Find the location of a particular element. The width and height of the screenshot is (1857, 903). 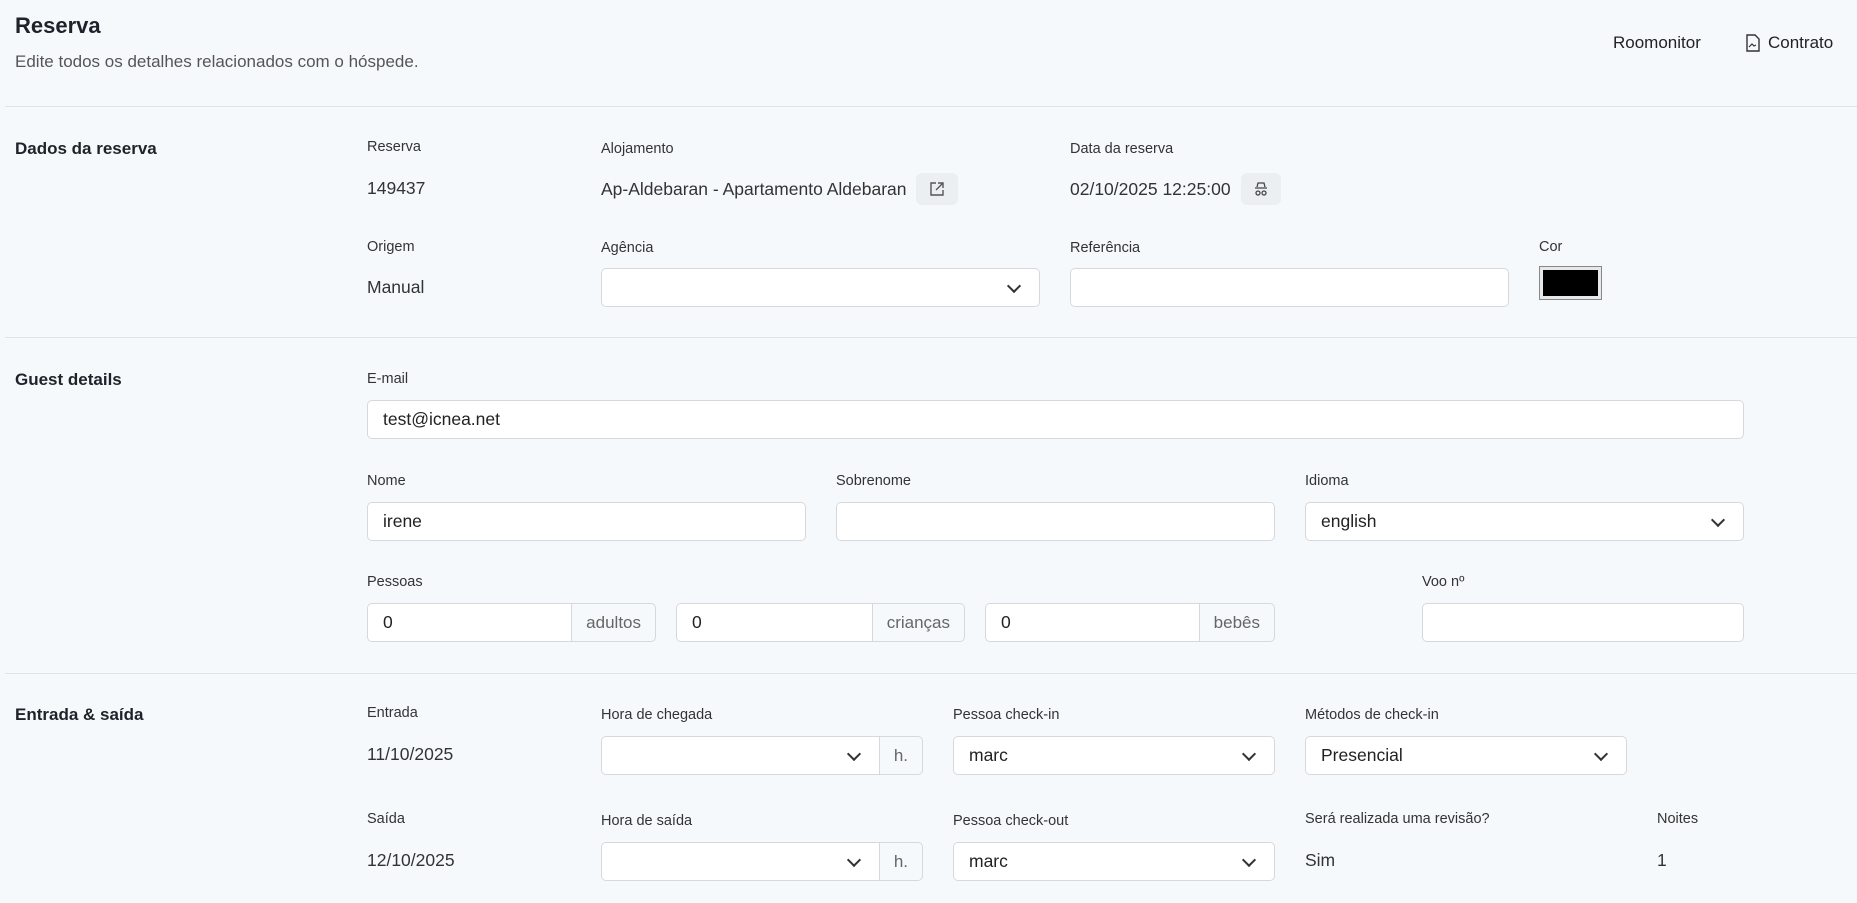

contrato-label: Contrato is located at coordinates (1801, 42).